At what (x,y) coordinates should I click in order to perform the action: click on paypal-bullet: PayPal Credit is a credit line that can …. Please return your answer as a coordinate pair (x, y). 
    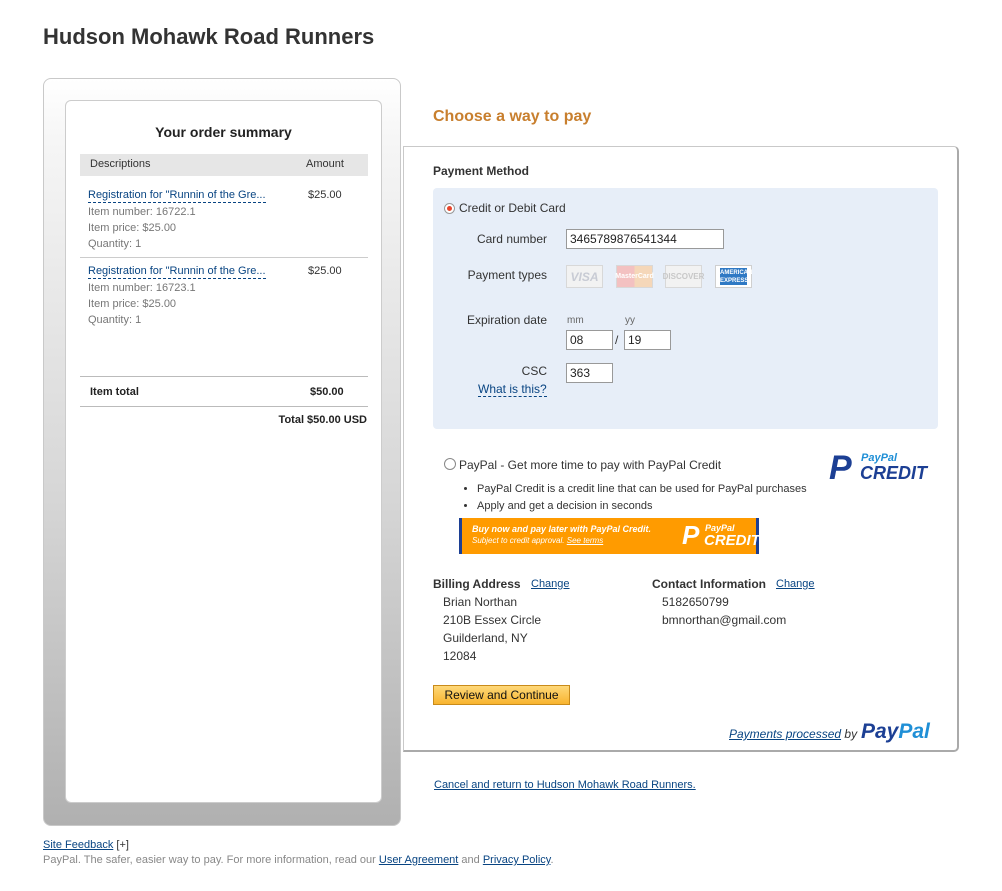
    Looking at the image, I should click on (642, 489).